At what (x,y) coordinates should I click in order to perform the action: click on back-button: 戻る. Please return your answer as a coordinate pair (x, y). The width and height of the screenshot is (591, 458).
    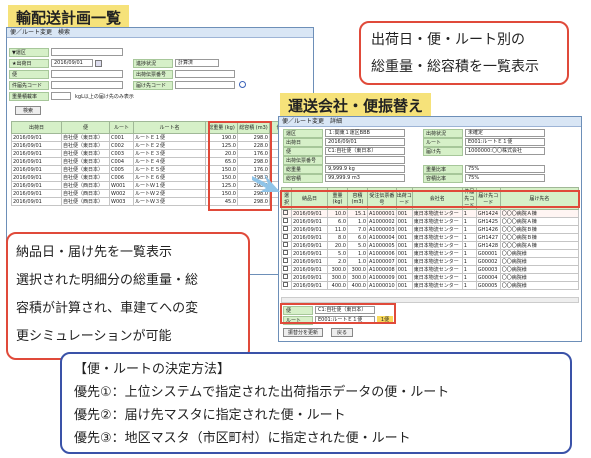
    Looking at the image, I should click on (342, 332).